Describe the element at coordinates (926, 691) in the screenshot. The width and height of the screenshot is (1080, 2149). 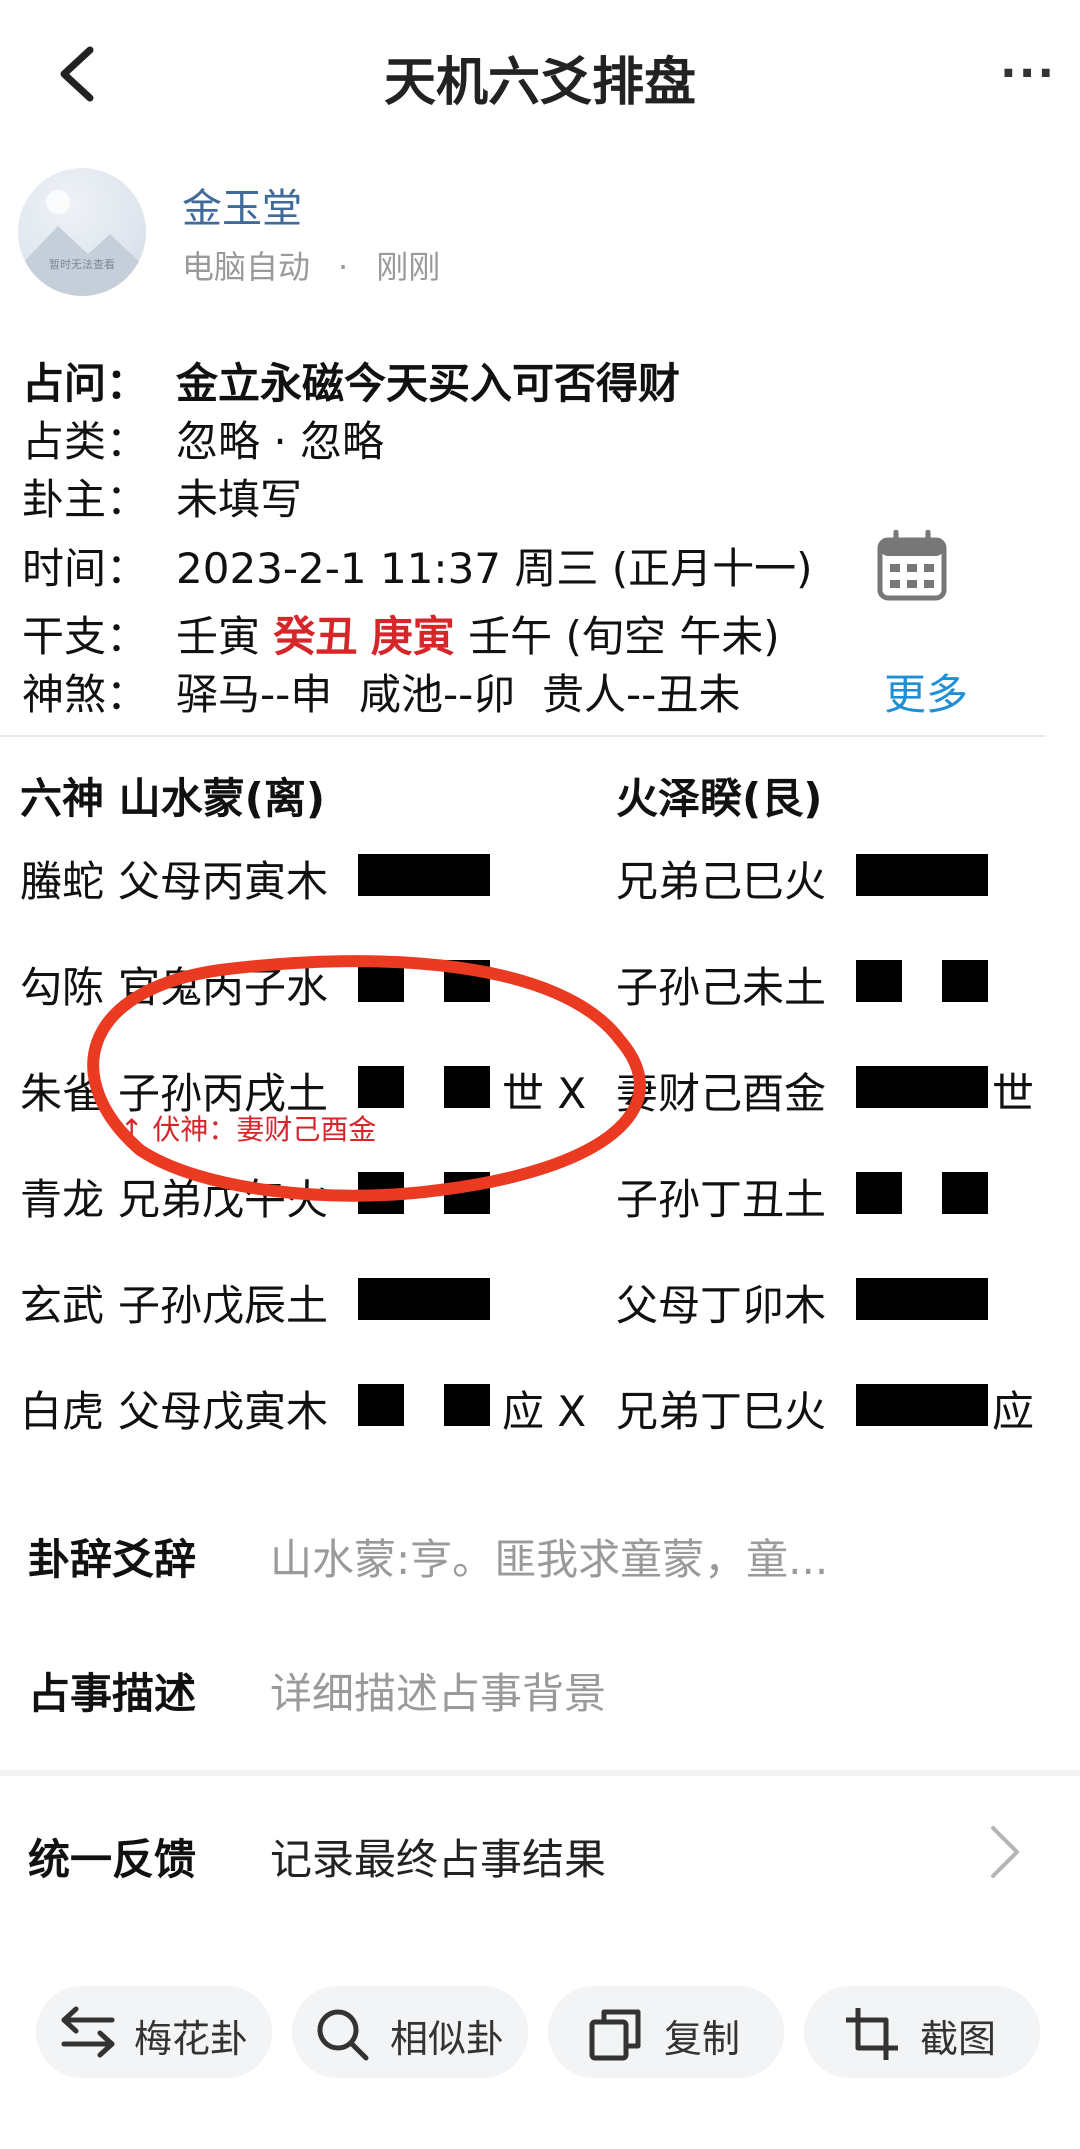
I see `shensha-more-link: 更多` at that location.